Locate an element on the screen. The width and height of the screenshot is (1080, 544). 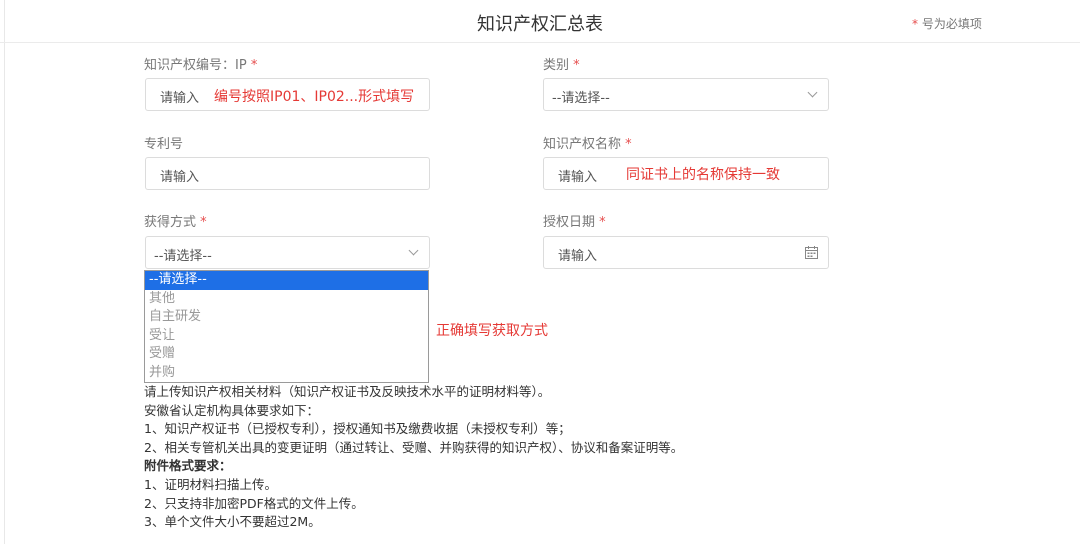
acquisition-dropdown-list: --请选择-- 其他 自主研发 受让 受赠 并购 is located at coordinates (286, 326).